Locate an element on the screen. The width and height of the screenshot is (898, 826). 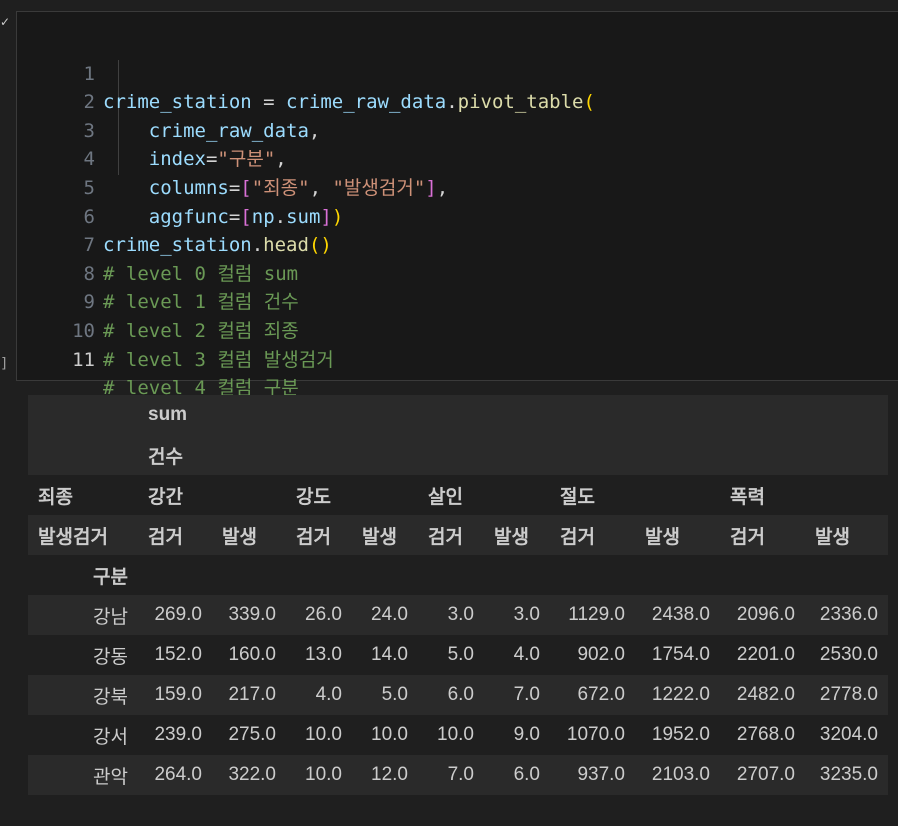
code-line: 2 crime_raw_data, is located at coordinates (457, 101).